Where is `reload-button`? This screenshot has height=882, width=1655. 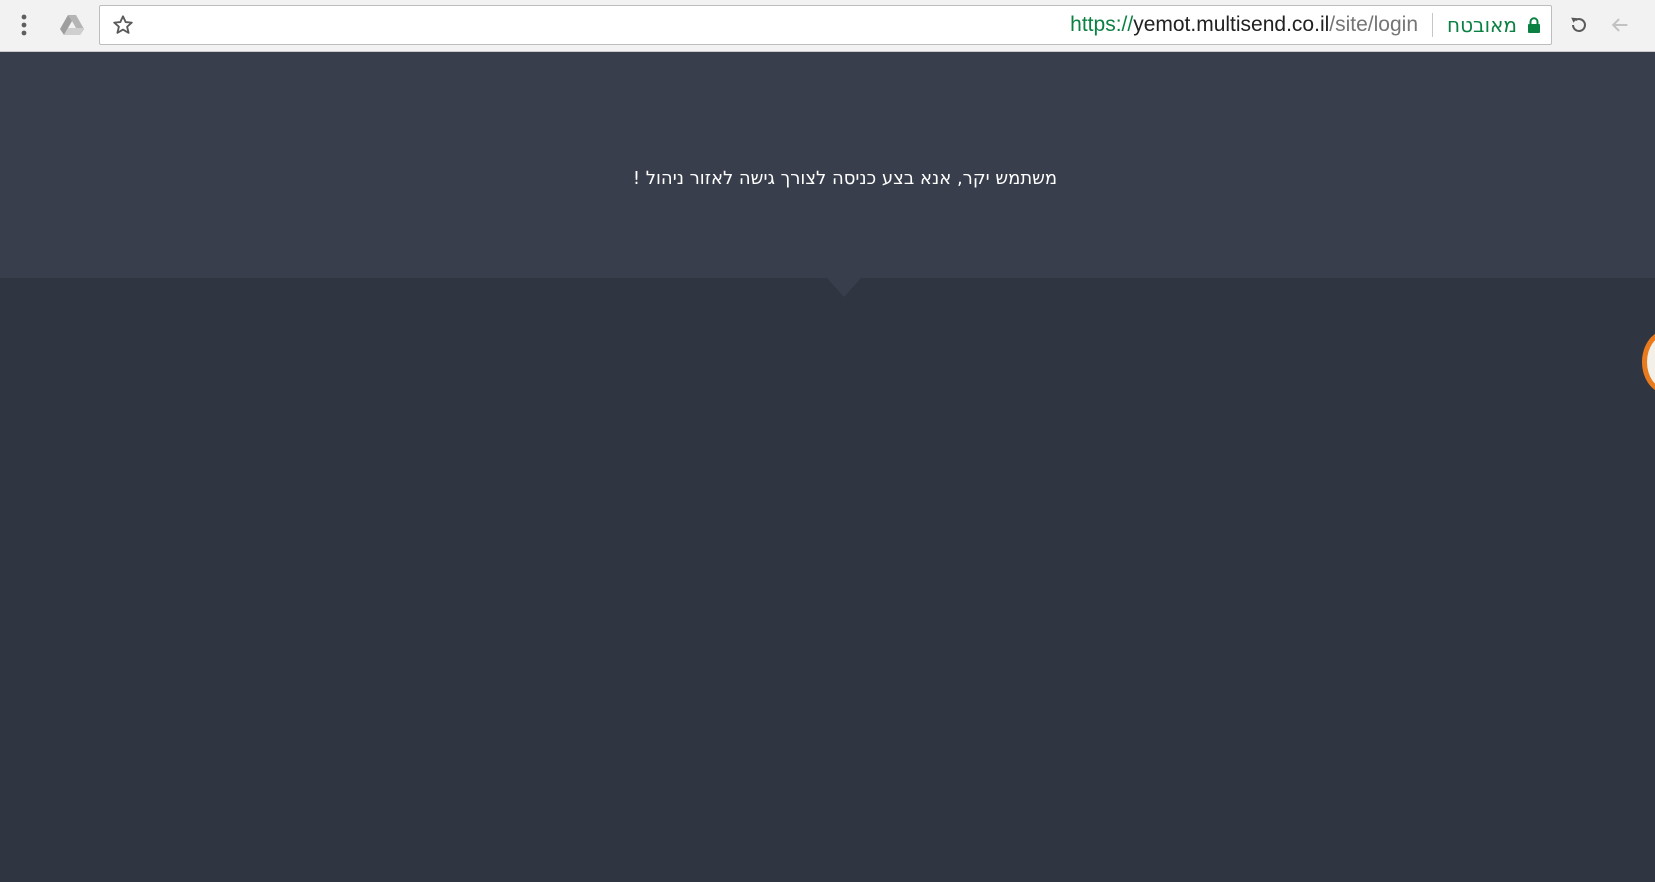
reload-button is located at coordinates (1579, 25).